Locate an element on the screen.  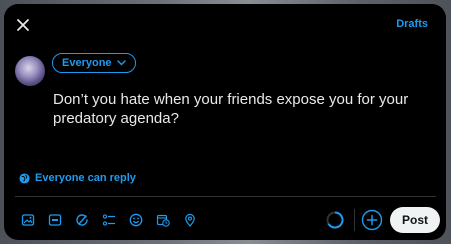
emoji-button is located at coordinates (135, 220).